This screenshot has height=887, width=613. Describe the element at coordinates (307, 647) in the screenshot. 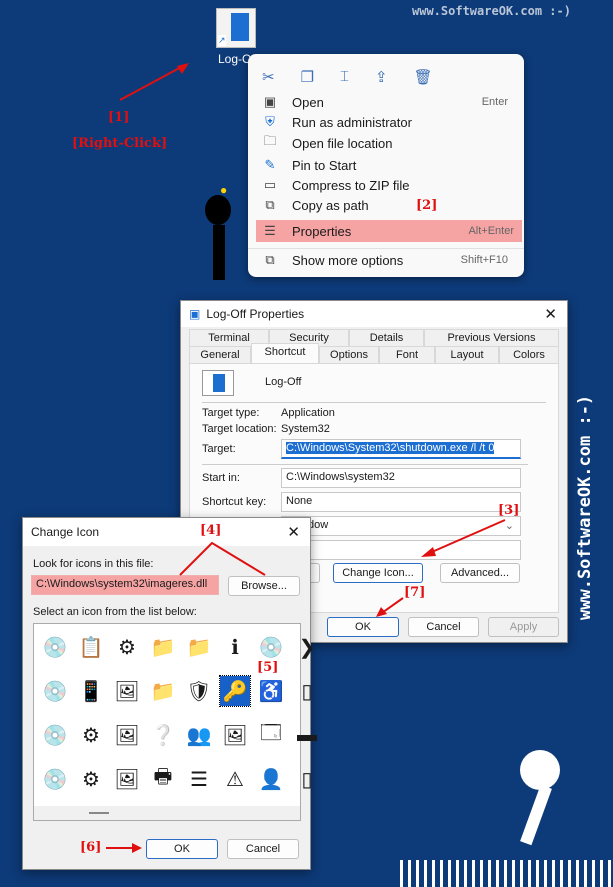

I see `close-x-icon: ❯` at that location.